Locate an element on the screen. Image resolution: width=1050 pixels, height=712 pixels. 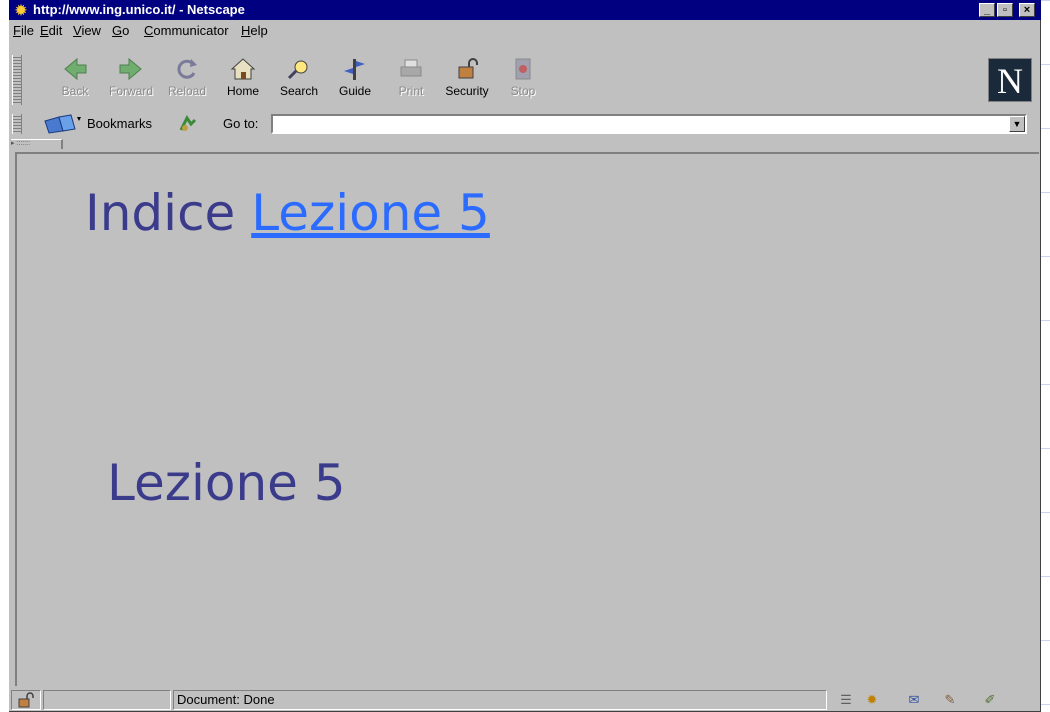
url-input is located at coordinates (649, 124).